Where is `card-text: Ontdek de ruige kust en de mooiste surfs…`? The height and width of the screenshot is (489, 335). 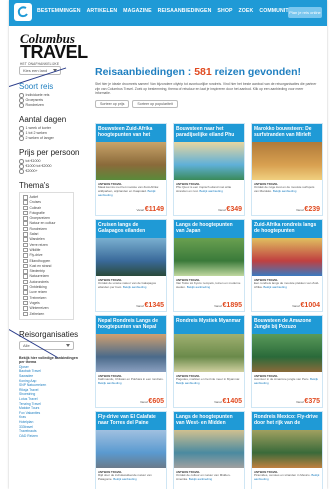 card-text: Ontdek de ruige kust en de mooiste surfs… is located at coordinates (287, 189).